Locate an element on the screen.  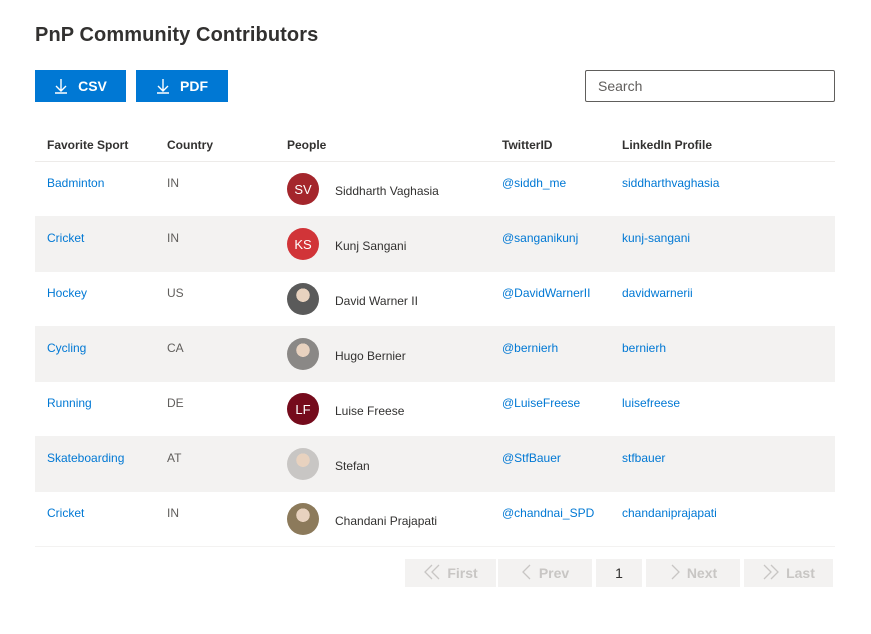
sport-link: Running is located at coordinates (95, 409).